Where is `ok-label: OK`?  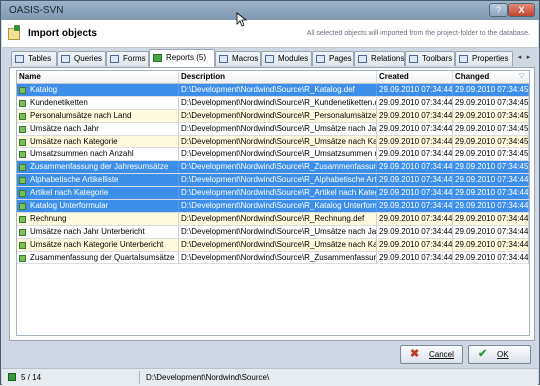 ok-label: OK is located at coordinates (503, 354).